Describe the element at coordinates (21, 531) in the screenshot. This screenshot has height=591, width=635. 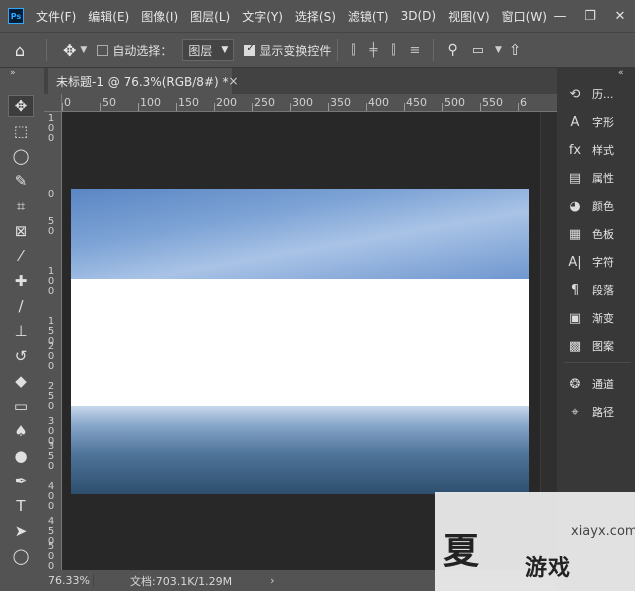
I see `path-select-tool-icon: ➤` at that location.